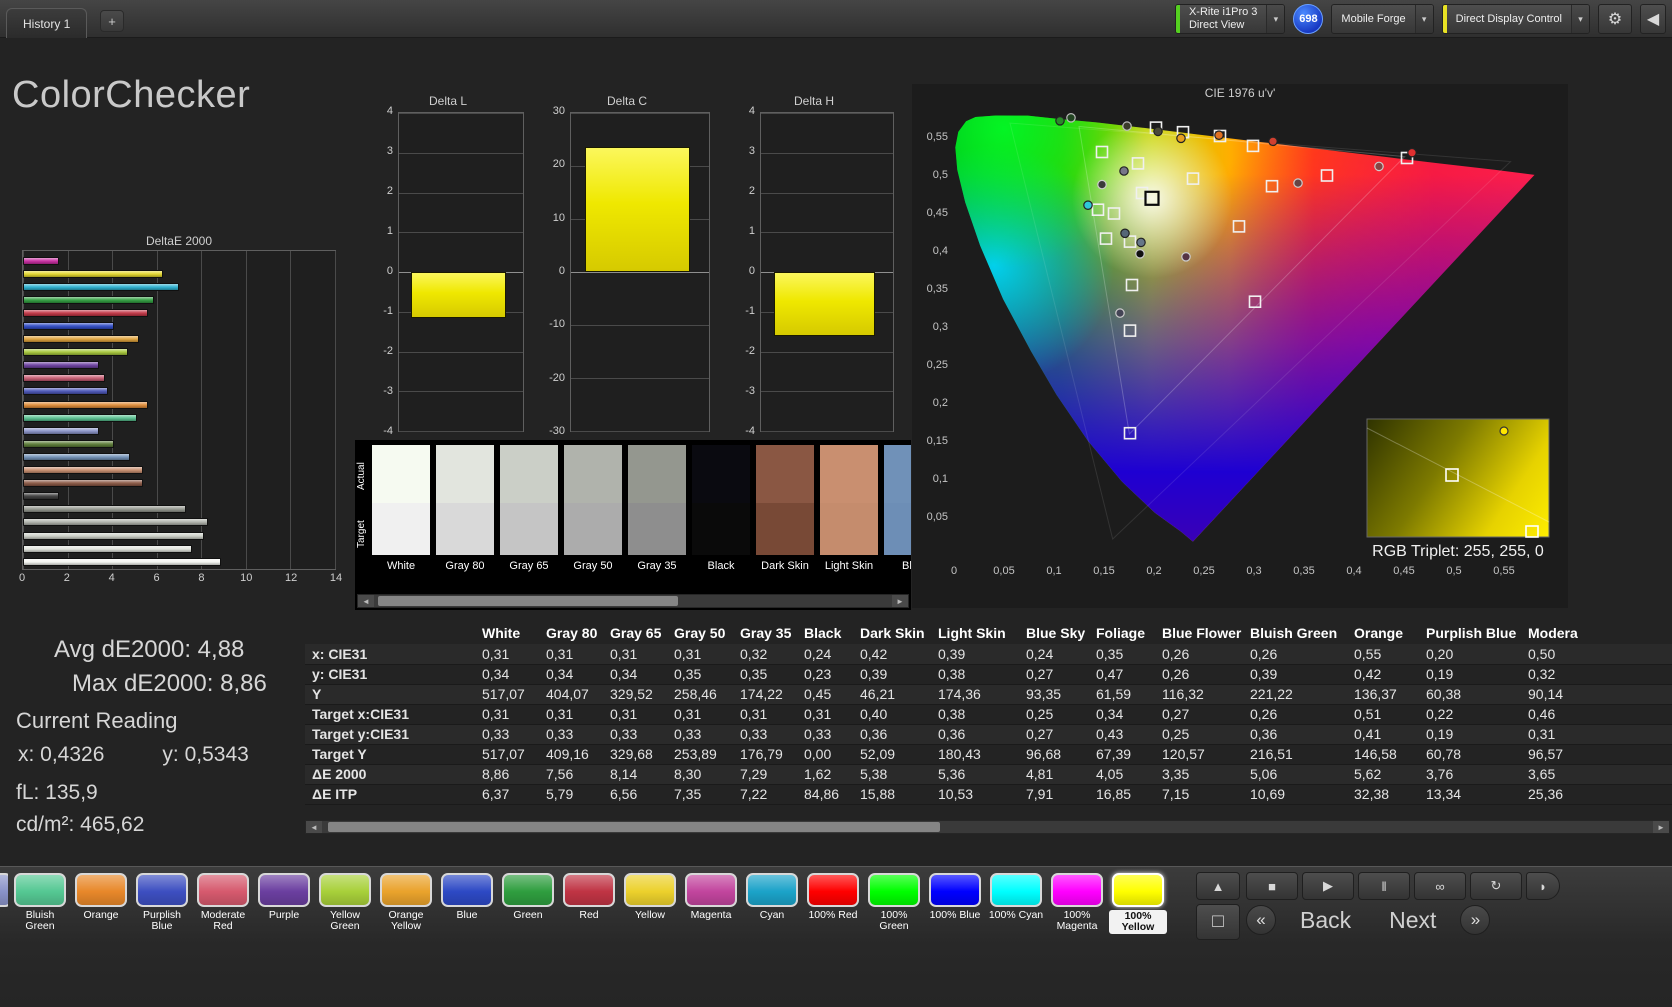 This screenshot has width=1672, height=1007. What do you see at coordinates (772, 903) in the screenshot?
I see `patch-button-cyan: Cyan` at bounding box center [772, 903].